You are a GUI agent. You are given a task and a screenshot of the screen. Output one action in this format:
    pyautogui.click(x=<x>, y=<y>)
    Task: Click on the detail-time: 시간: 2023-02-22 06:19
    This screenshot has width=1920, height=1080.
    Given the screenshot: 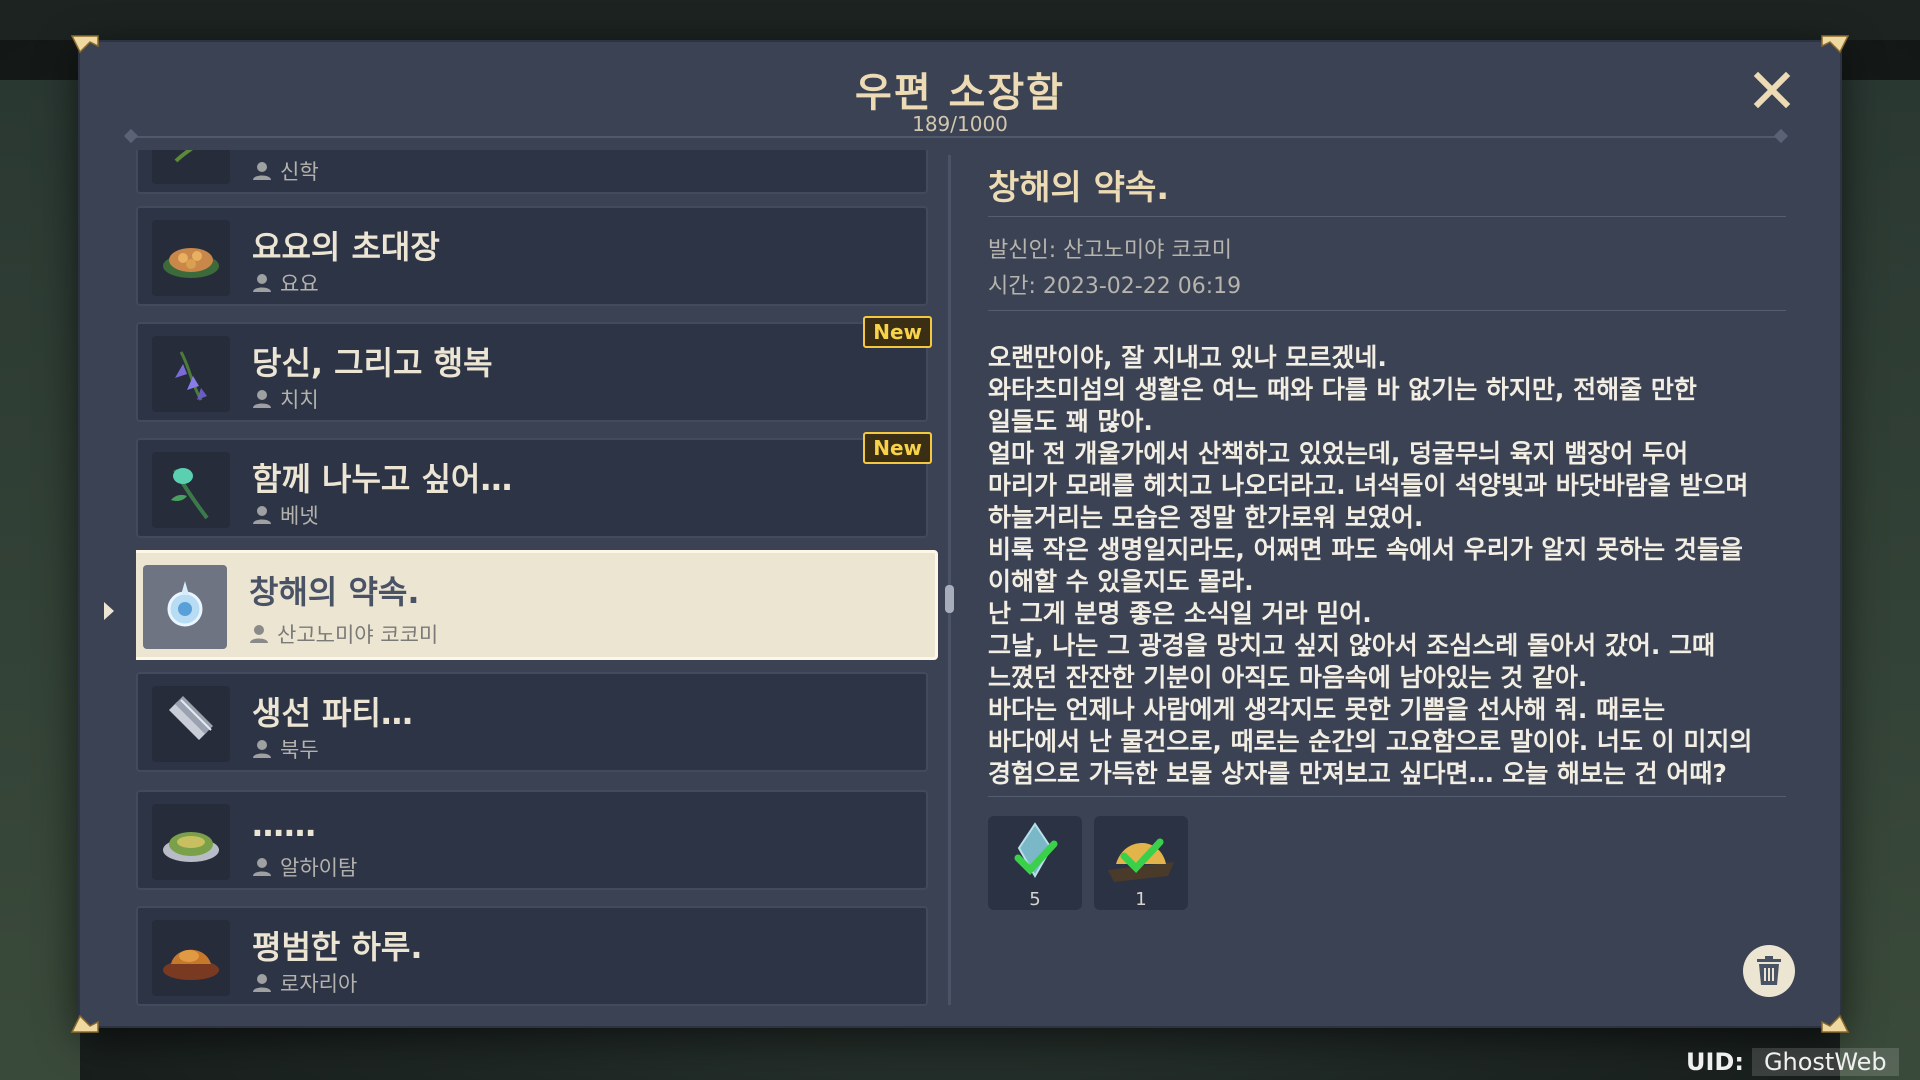 What is the action you would take?
    pyautogui.click(x=1115, y=286)
    